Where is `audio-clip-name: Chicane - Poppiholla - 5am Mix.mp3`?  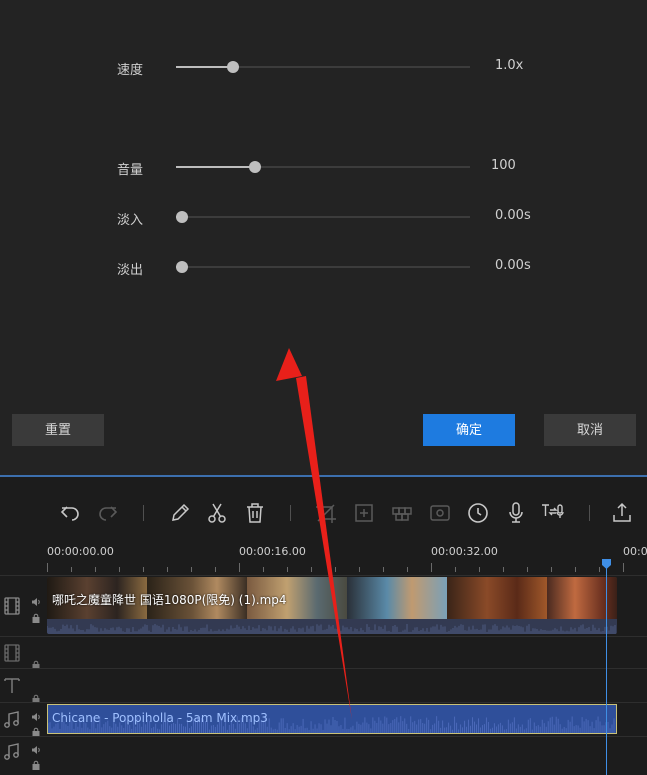
audio-clip-name: Chicane - Poppiholla - 5am Mix.mp3 is located at coordinates (160, 718).